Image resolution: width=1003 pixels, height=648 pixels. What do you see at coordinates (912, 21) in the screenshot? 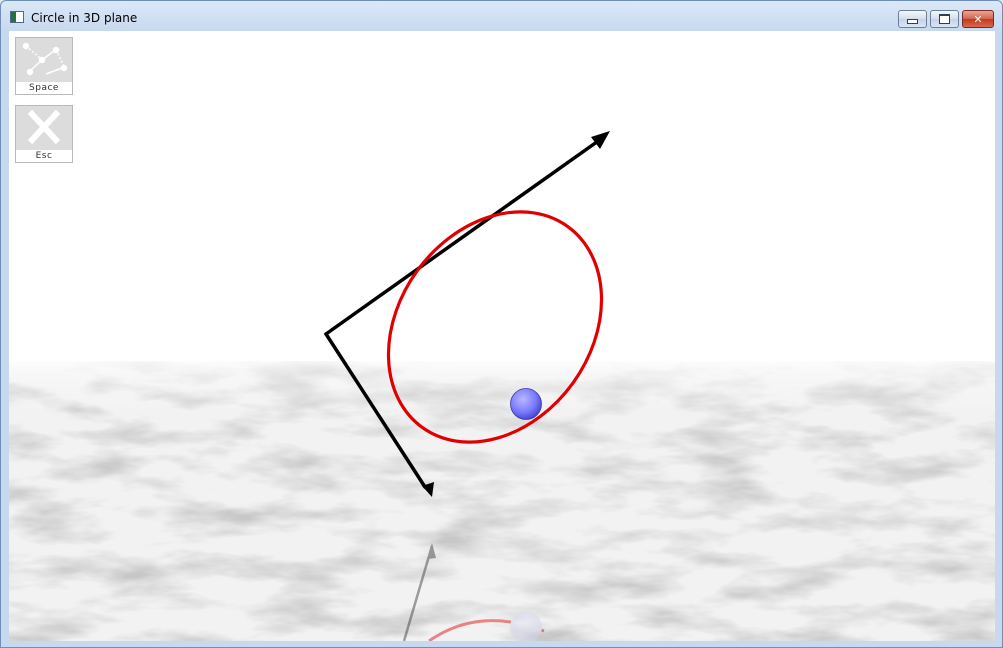
I see `minimize-icon` at bounding box center [912, 21].